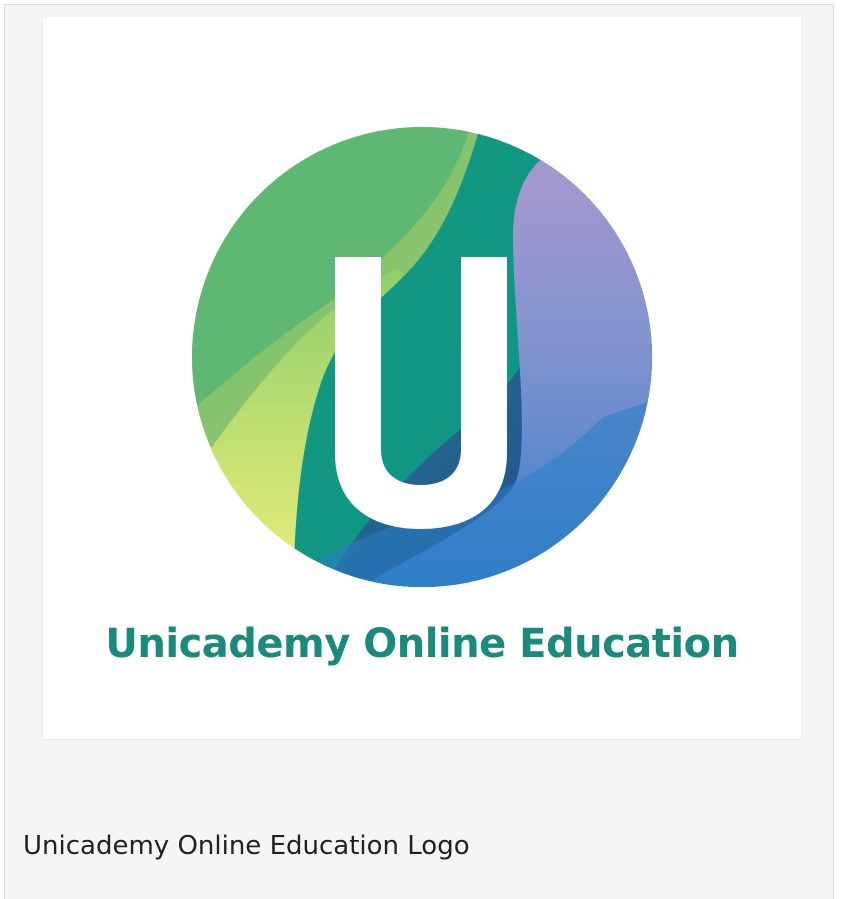 Image resolution: width=841 pixels, height=899 pixels. What do you see at coordinates (422, 644) in the screenshot?
I see `logo-wordmark: Unicademy Online Education` at bounding box center [422, 644].